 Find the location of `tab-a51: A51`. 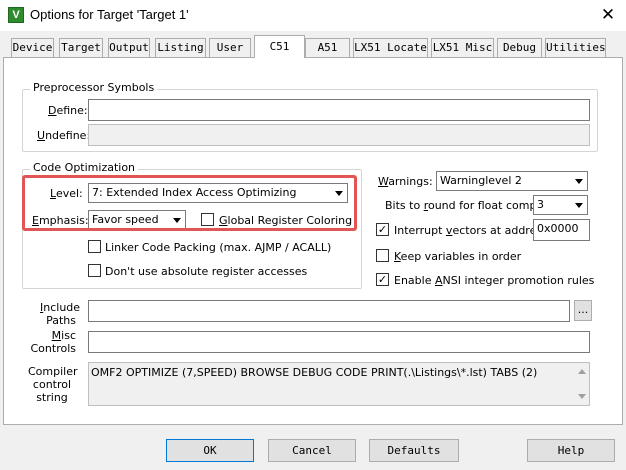

tab-a51: A51 is located at coordinates (327, 47).